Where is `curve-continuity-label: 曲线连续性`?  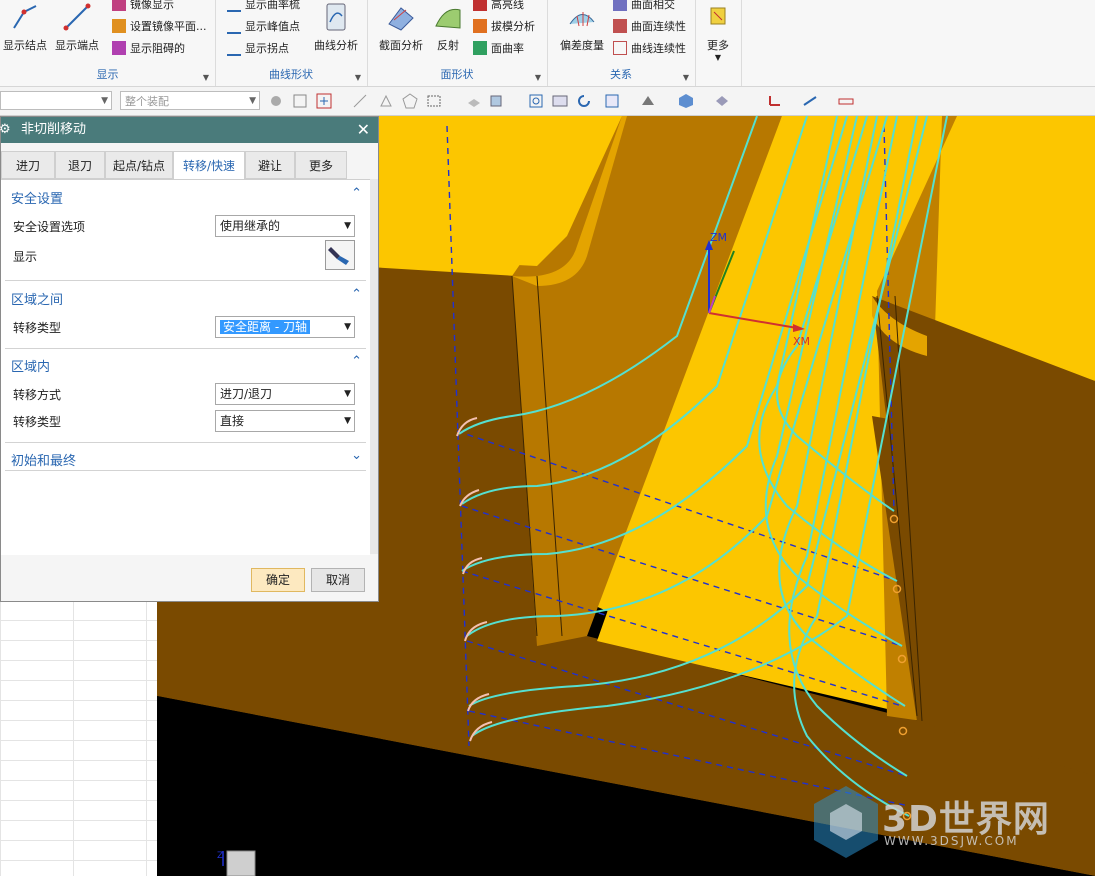
curve-continuity-label: 曲线连续性 is located at coordinates (658, 48).